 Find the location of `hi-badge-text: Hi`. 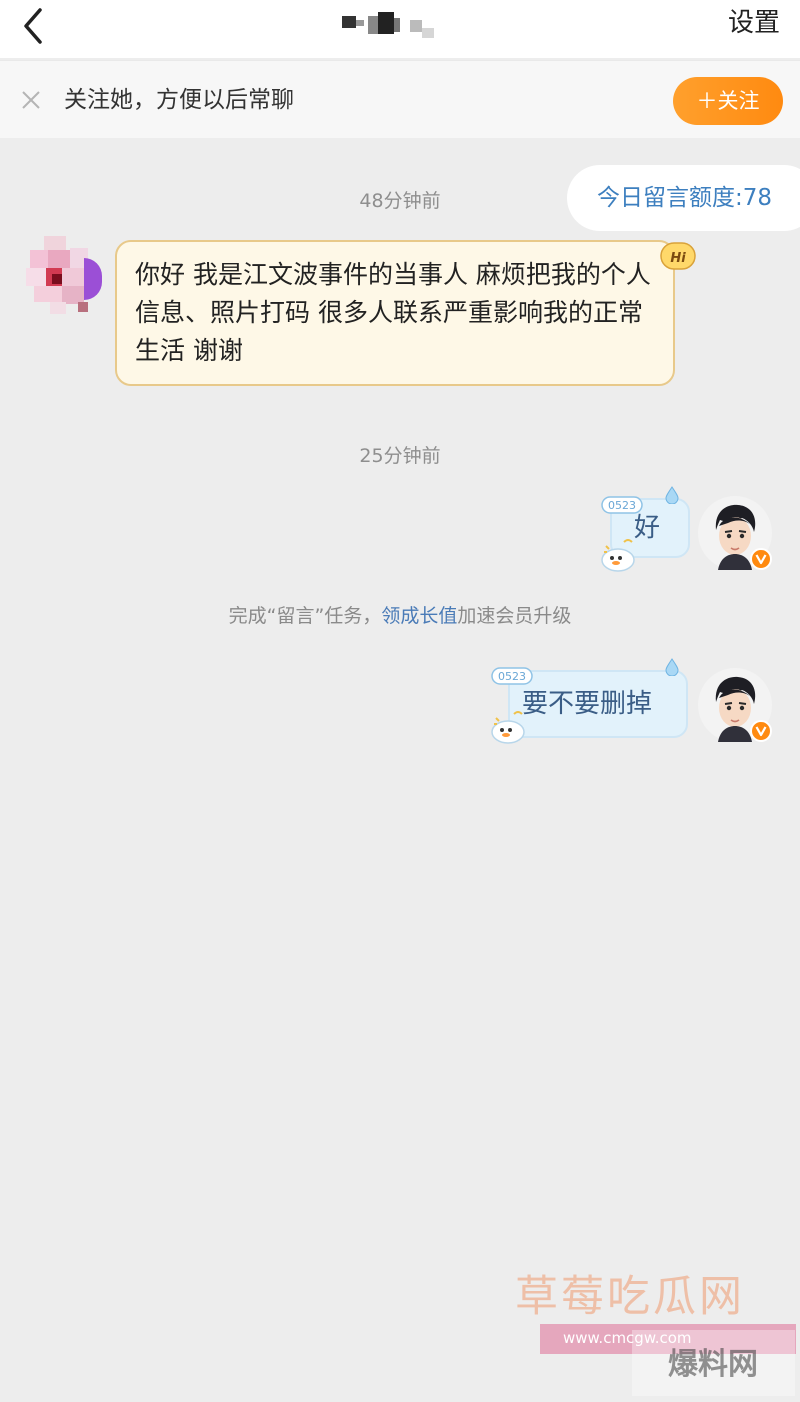

hi-badge-text: Hi is located at coordinates (678, 258).